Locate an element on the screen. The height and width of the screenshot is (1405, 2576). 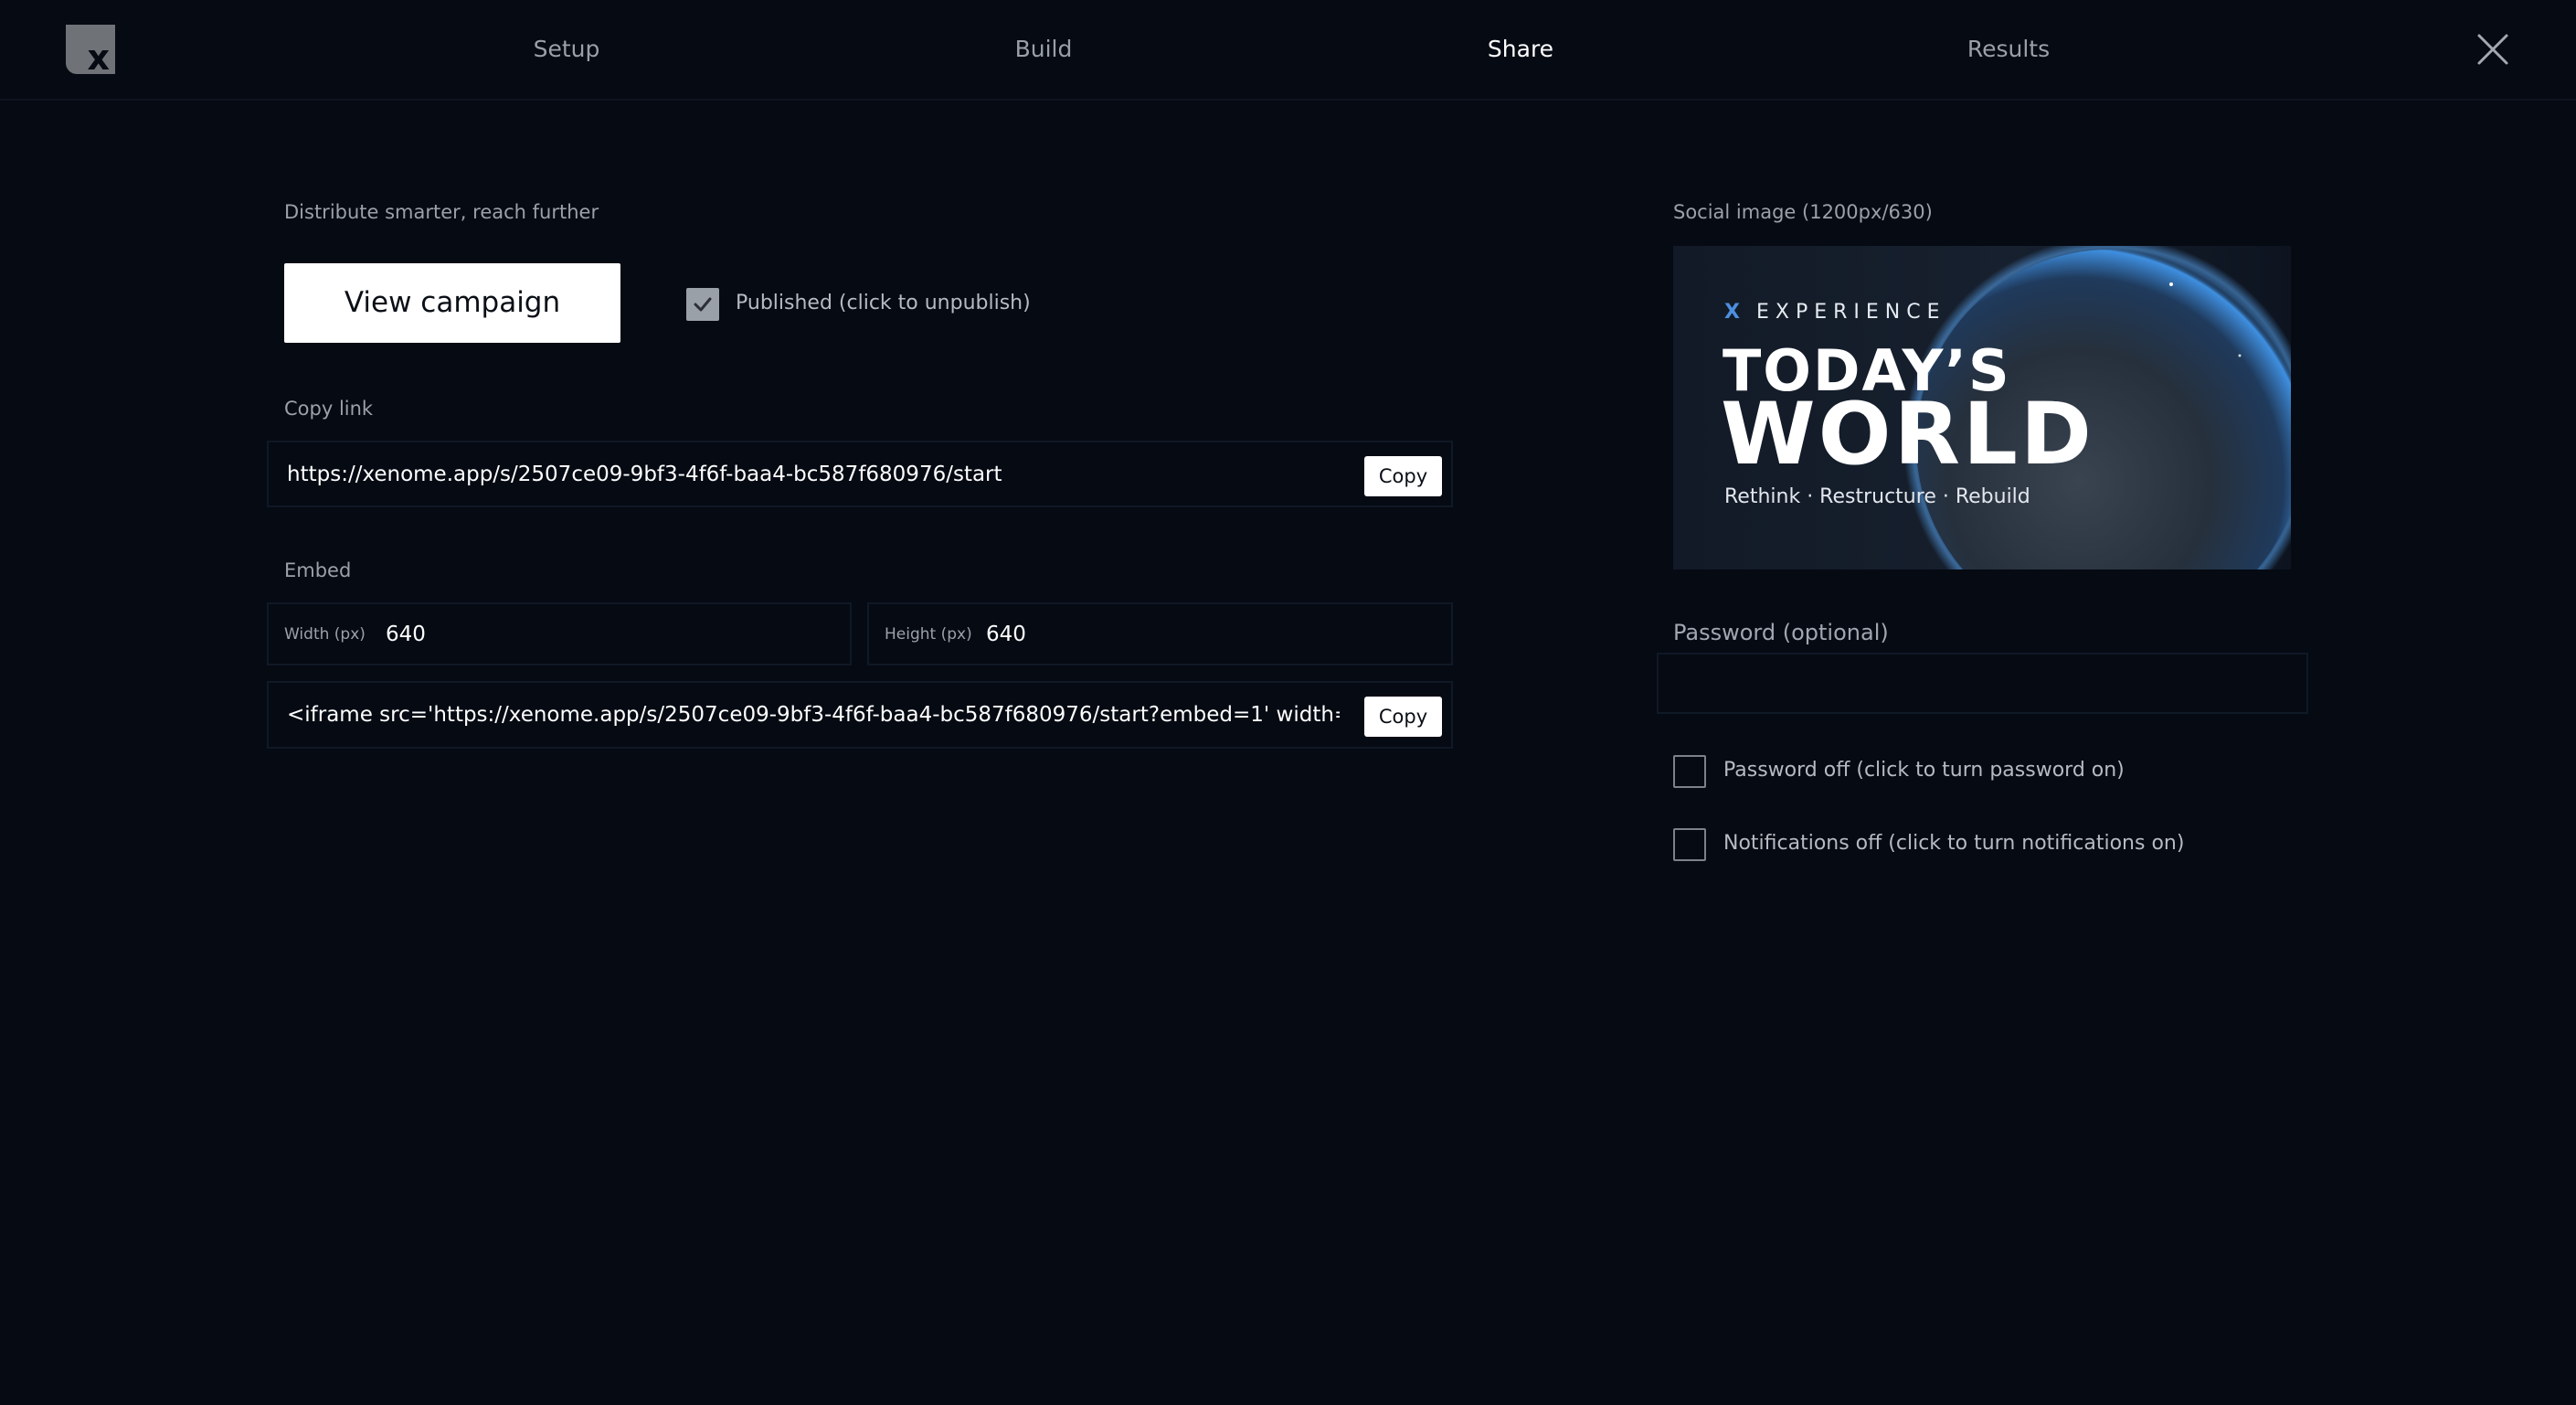
app-logo: x is located at coordinates (90, 51).